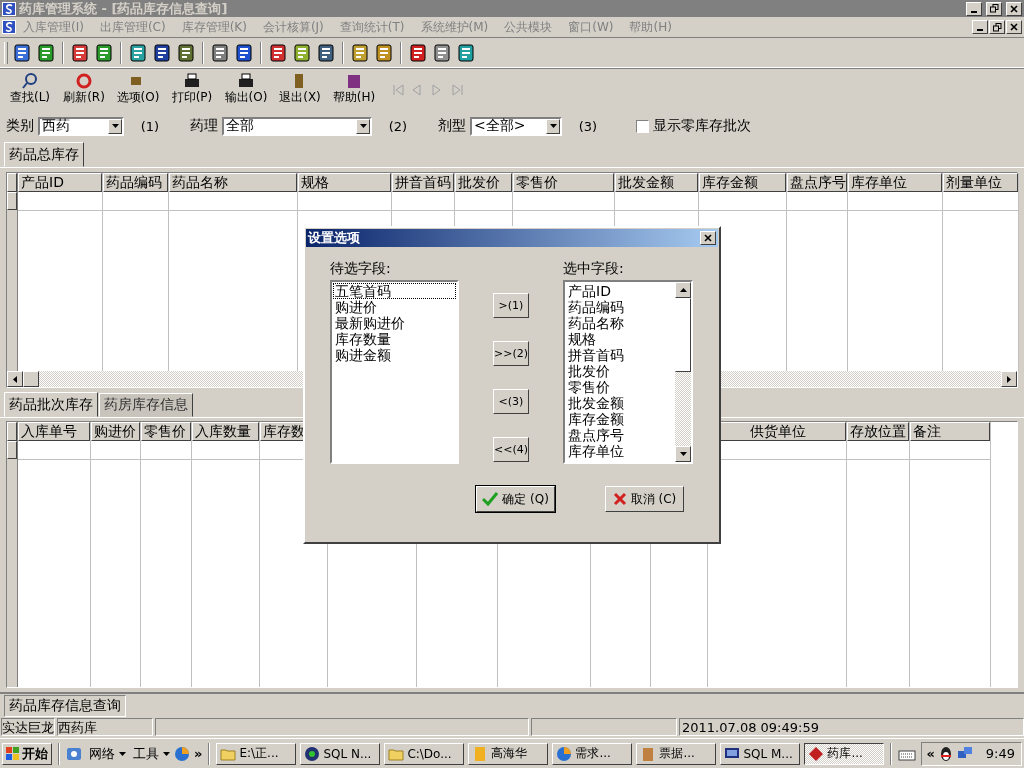 This screenshot has width=1024, height=768. I want to click on move-button: >>(2), so click(511, 353).